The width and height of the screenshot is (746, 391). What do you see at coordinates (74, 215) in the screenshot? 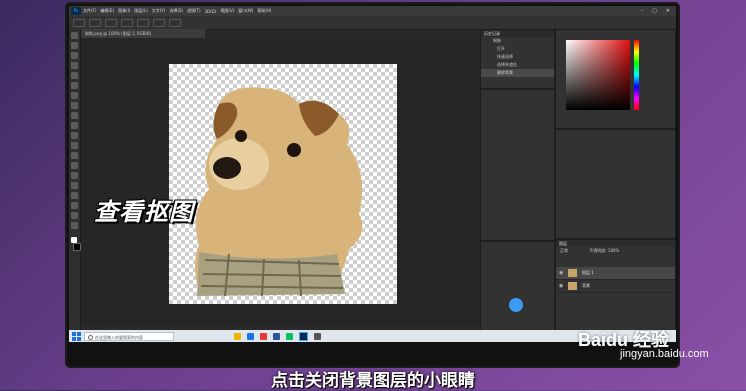
I see `hand-tool-icon` at bounding box center [74, 215].